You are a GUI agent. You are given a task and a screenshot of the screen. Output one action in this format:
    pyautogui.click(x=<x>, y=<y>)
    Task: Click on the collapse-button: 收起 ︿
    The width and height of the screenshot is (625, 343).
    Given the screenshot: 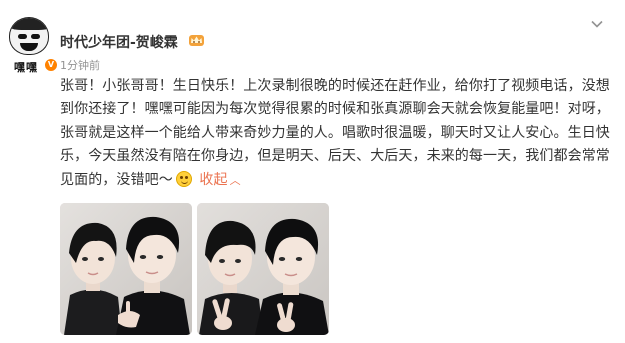 What is the action you would take?
    pyautogui.click(x=219, y=180)
    